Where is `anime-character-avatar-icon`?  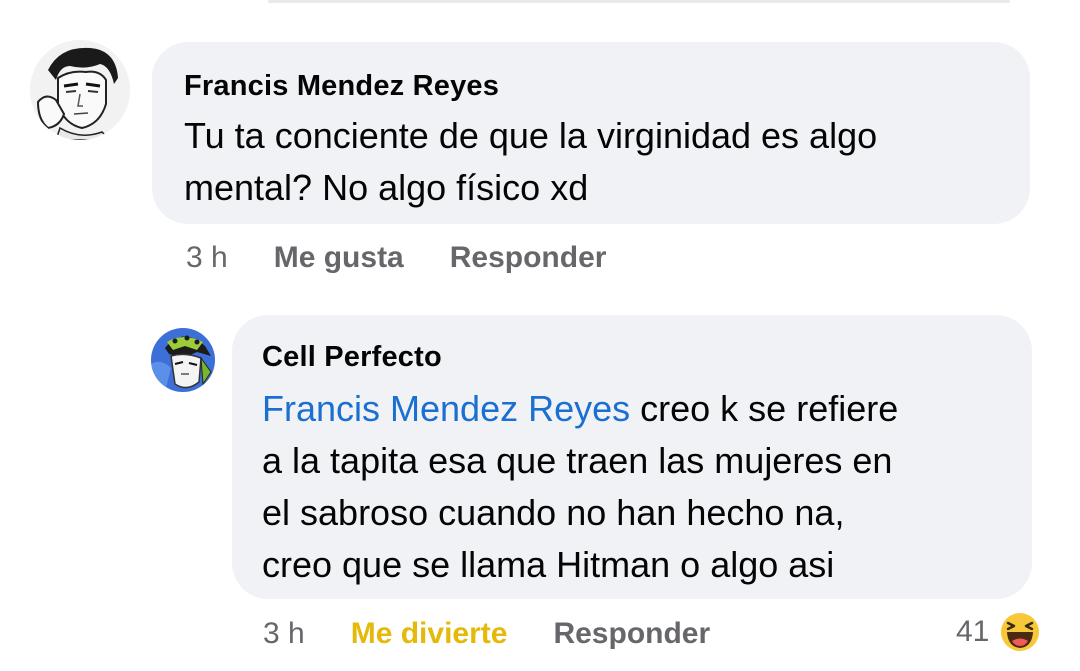
anime-character-avatar-icon is located at coordinates (80, 90).